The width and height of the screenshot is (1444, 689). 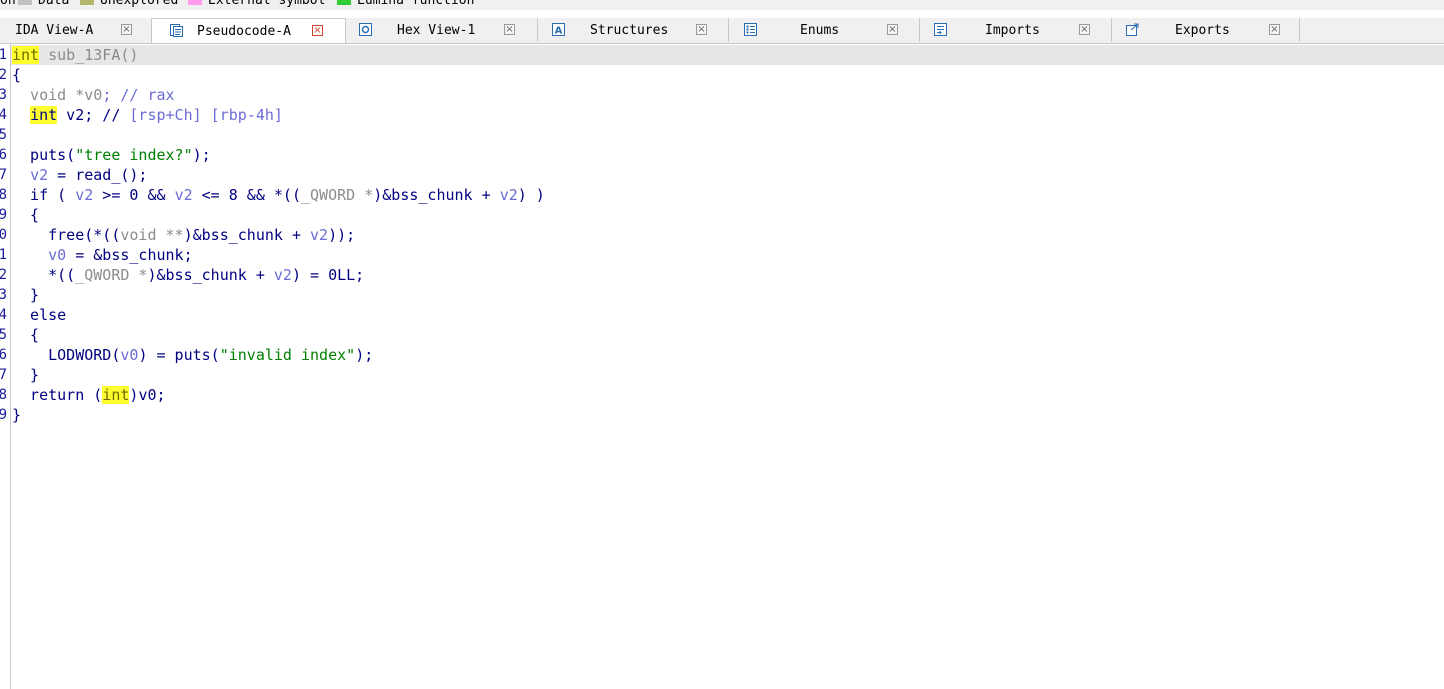 I want to click on legend-item-unexplored: Unexplored, so click(x=129, y=5).